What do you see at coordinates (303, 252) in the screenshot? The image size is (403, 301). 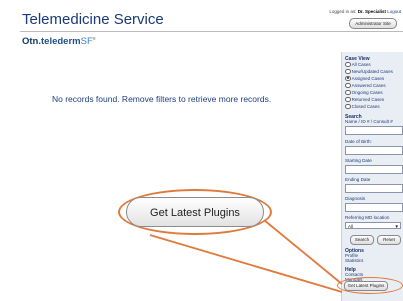 I see `callout-line-upper` at bounding box center [303, 252].